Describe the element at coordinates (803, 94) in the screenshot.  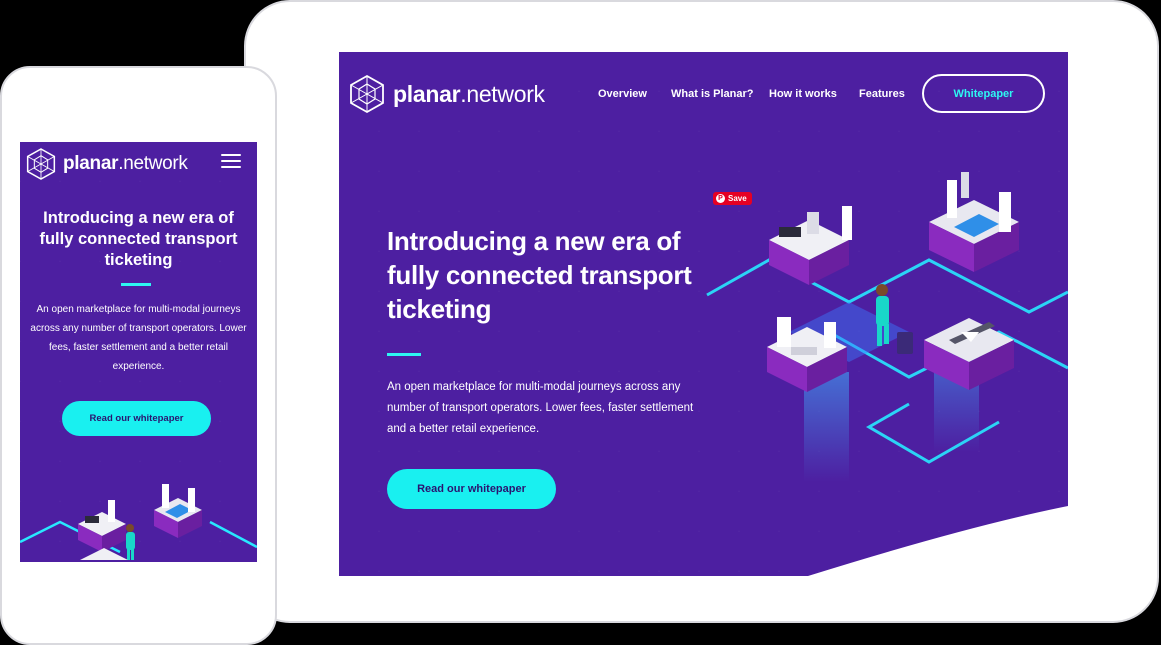
I see `nav-how-it-works: How it works` at that location.